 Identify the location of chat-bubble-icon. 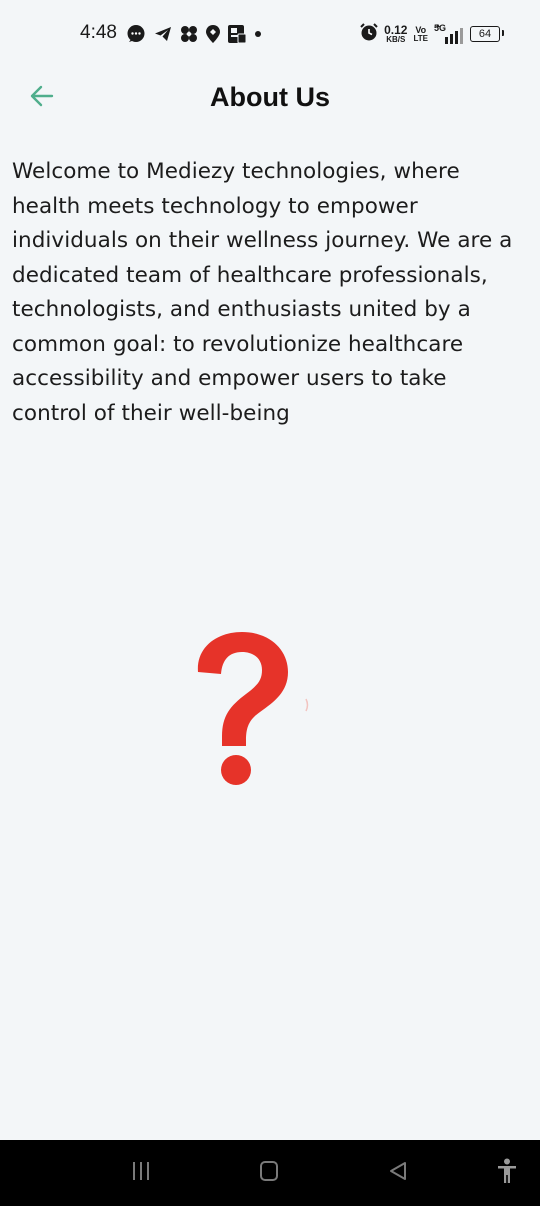
(136, 34).